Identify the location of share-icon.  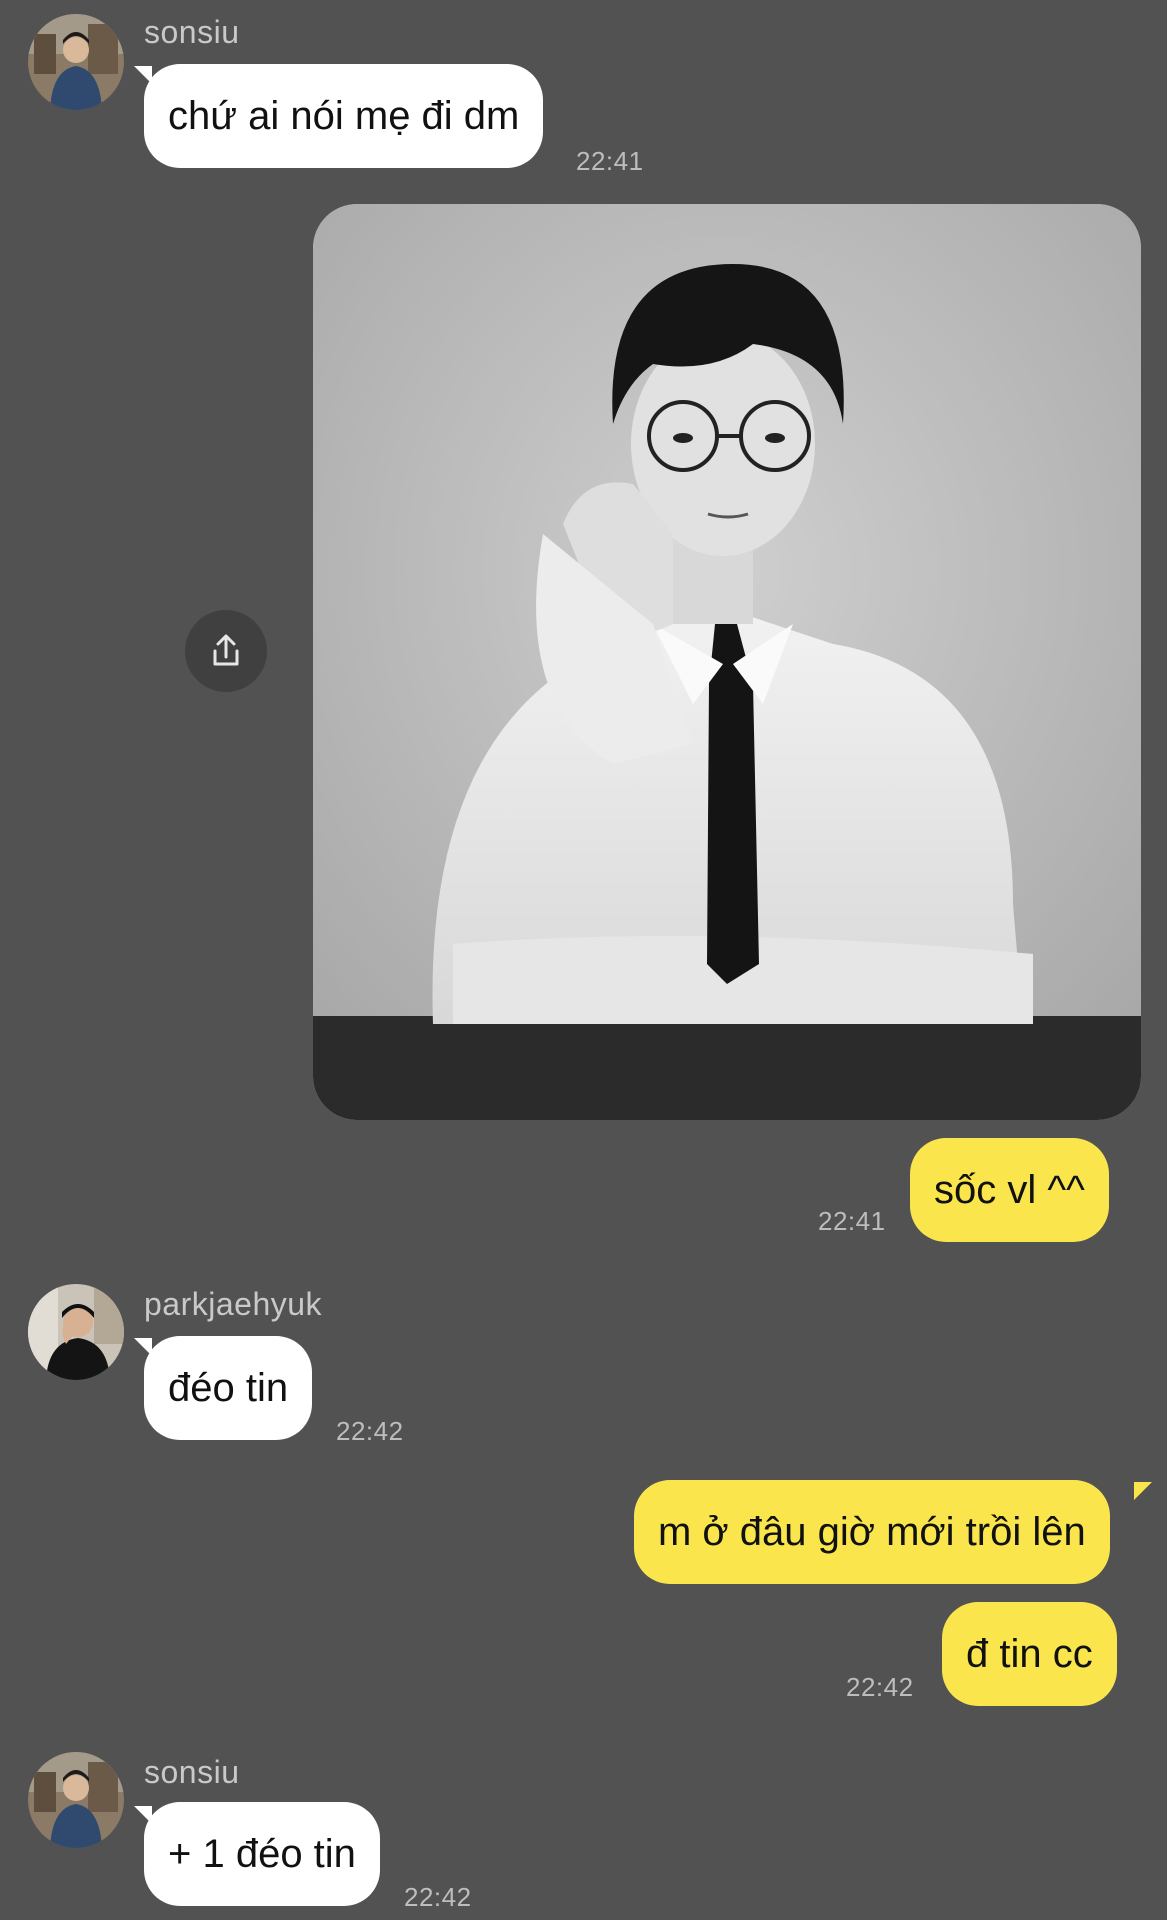
(226, 650).